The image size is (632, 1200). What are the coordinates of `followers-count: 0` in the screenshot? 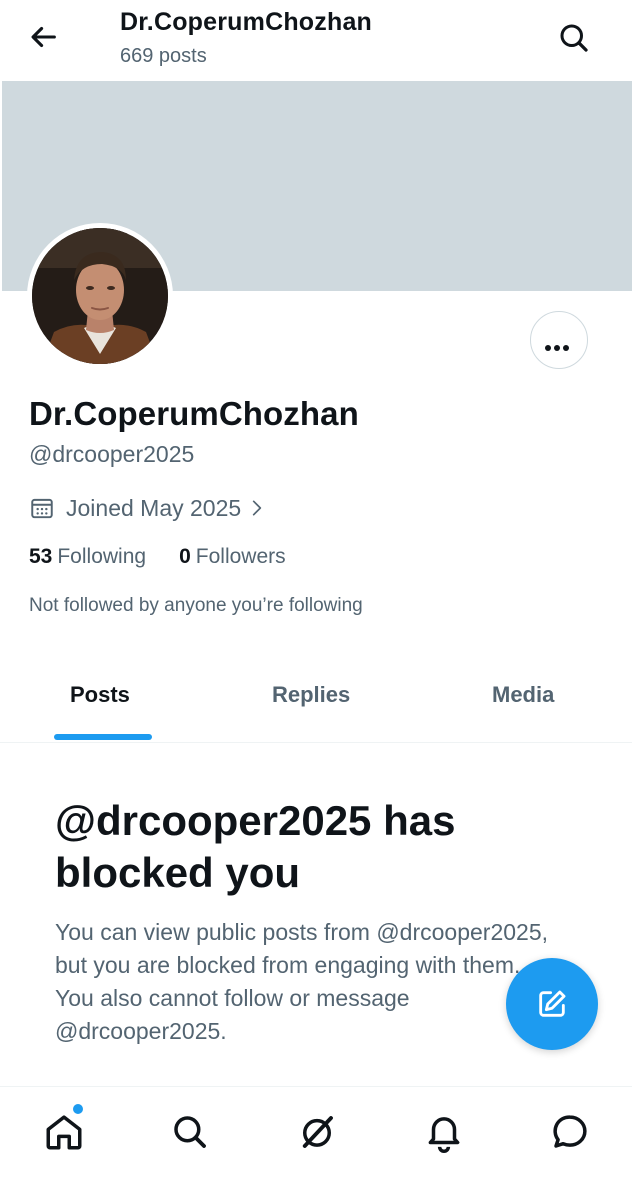 It's located at (185, 556).